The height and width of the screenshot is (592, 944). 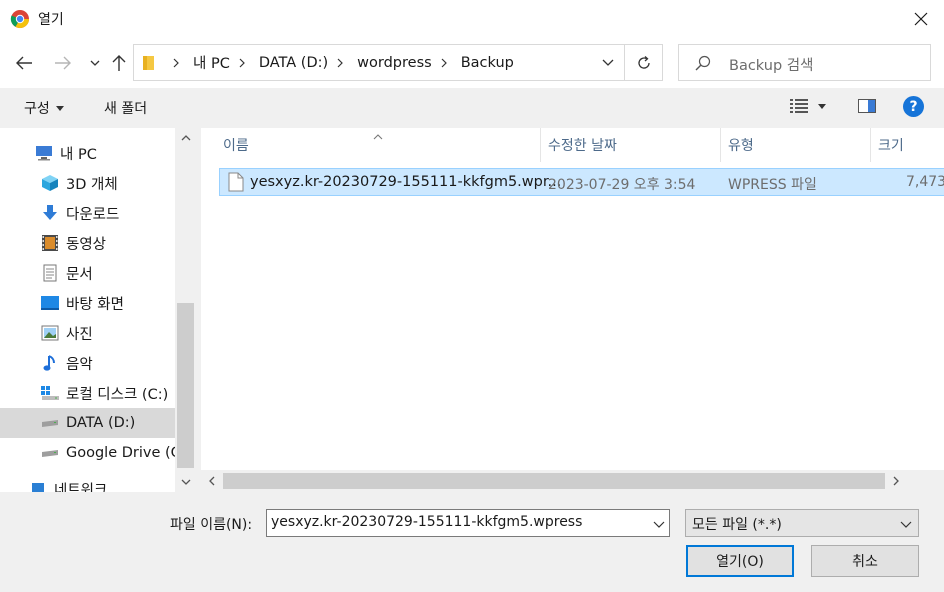 I want to click on filetype-value: 모든 파일 (*.*), so click(x=737, y=525).